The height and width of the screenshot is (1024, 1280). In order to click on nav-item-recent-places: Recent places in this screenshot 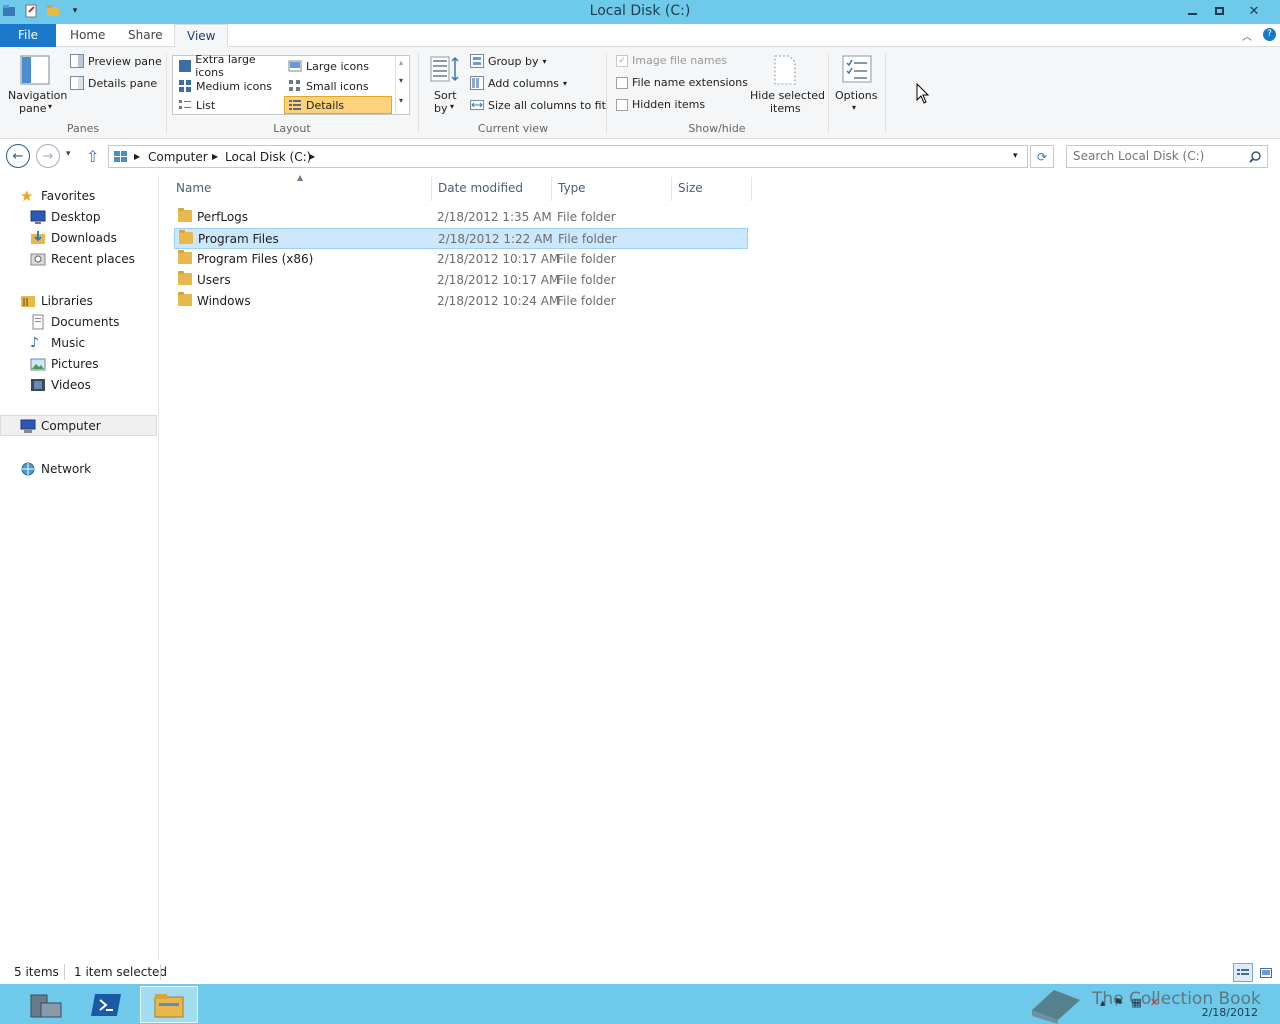, I will do `click(78, 258)`.